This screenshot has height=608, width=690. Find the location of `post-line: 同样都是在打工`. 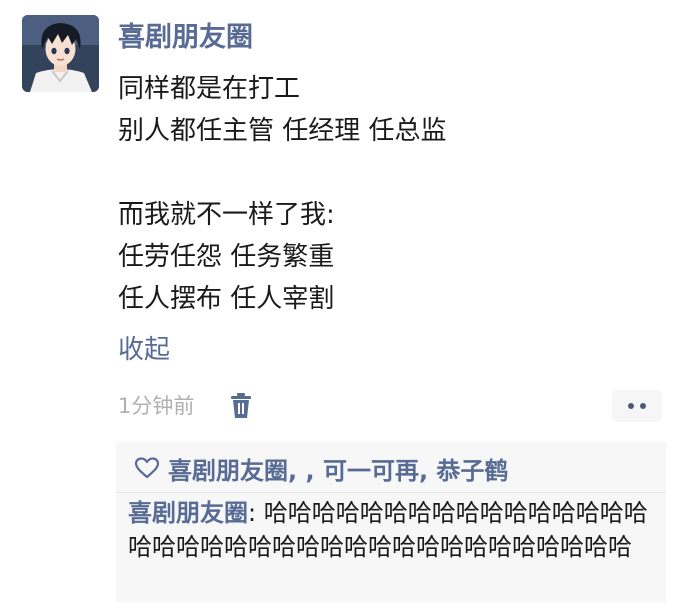

post-line: 同样都是在打工 is located at coordinates (209, 89).